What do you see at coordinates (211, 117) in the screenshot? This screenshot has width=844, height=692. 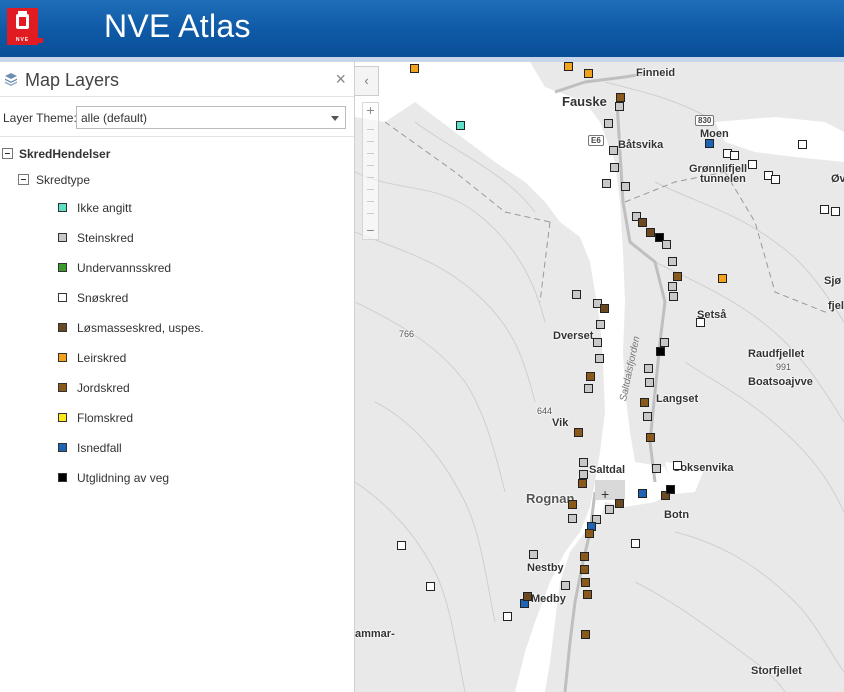 I see `layer-theme-select: alle (default)` at bounding box center [211, 117].